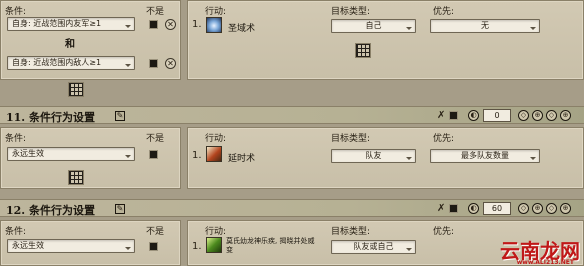 The width and height of the screenshot is (584, 266). I want to click on section-12-number-field: 60, so click(497, 208).